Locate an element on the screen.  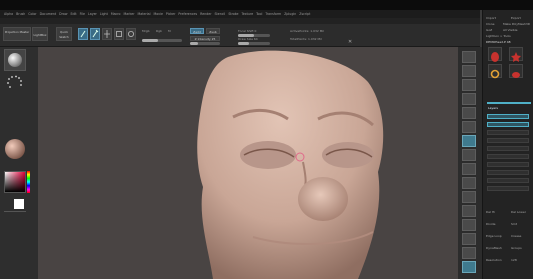
brush-button is located at coordinates (15, 60).